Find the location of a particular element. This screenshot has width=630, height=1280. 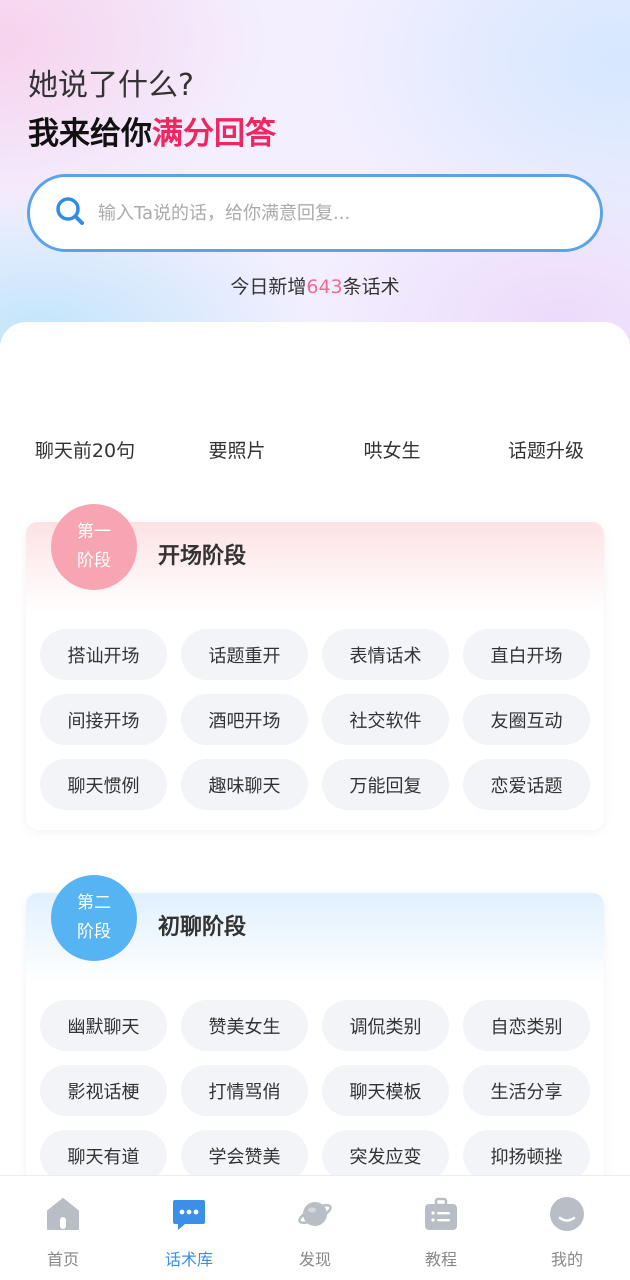

tag-item: 搭讪开场 is located at coordinates (103, 654).